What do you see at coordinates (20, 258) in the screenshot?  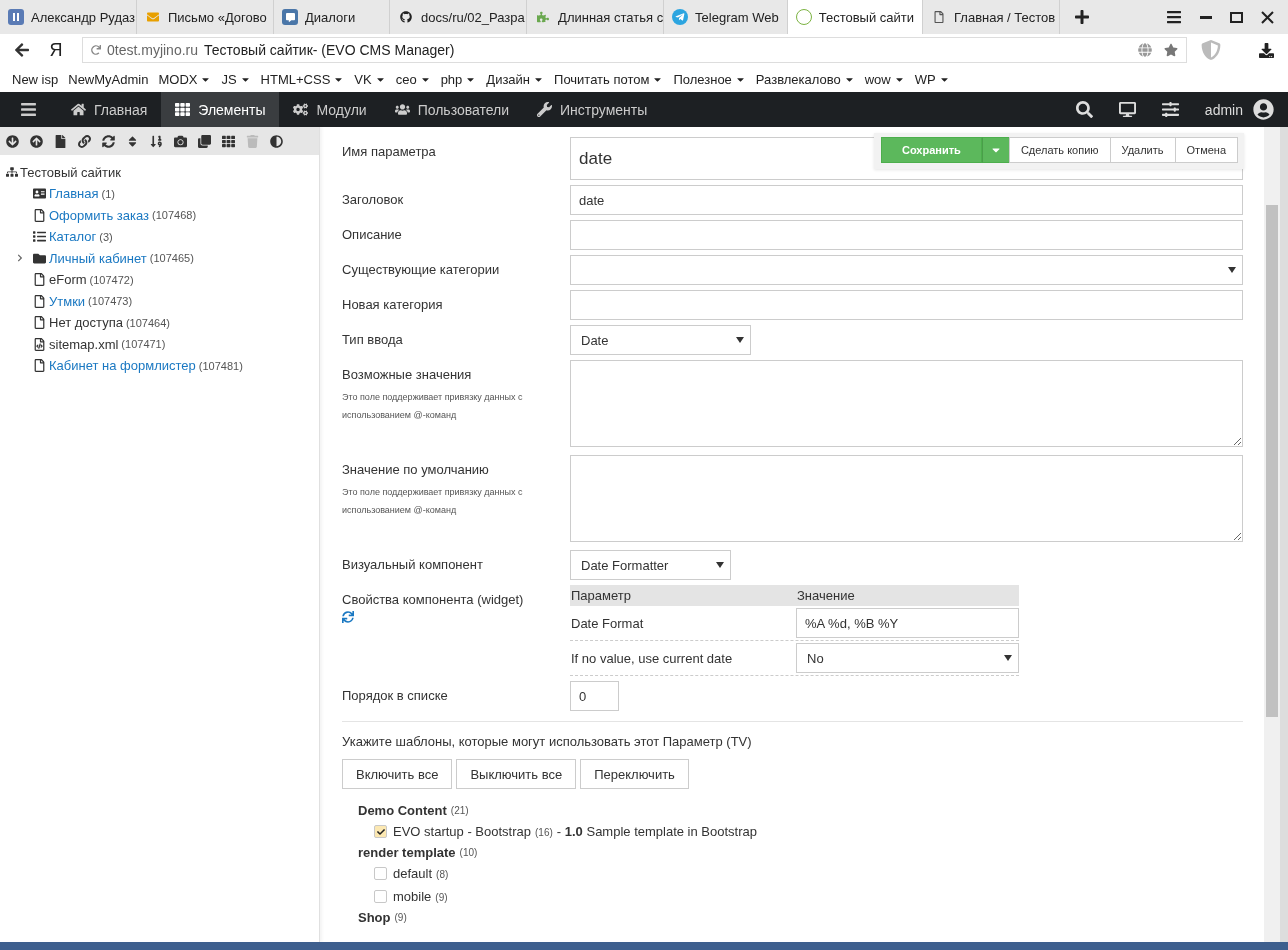 I see `chevron-right-icon` at bounding box center [20, 258].